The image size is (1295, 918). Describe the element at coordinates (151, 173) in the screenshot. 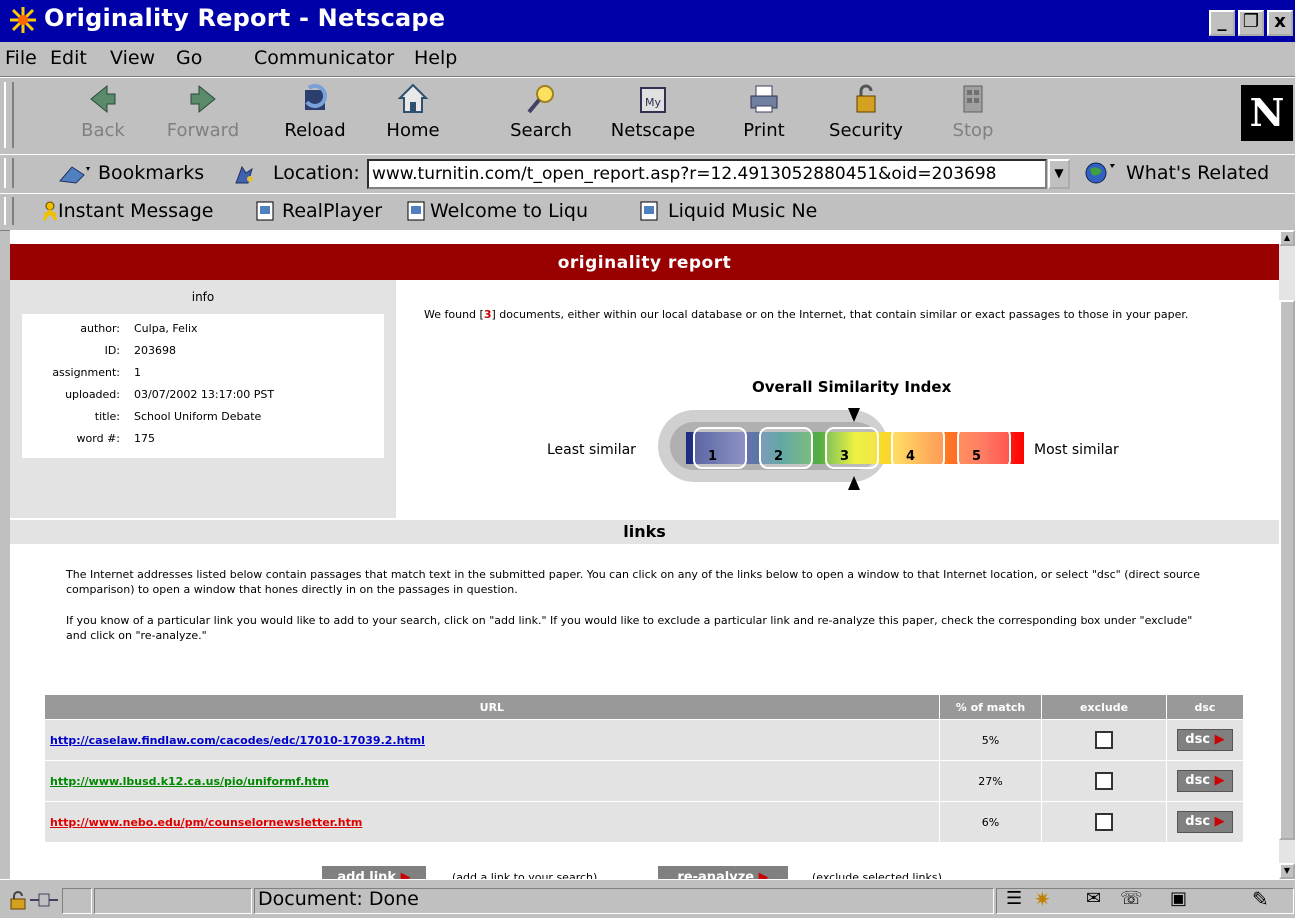

I see `bookmarks-button: Bookmarks` at that location.